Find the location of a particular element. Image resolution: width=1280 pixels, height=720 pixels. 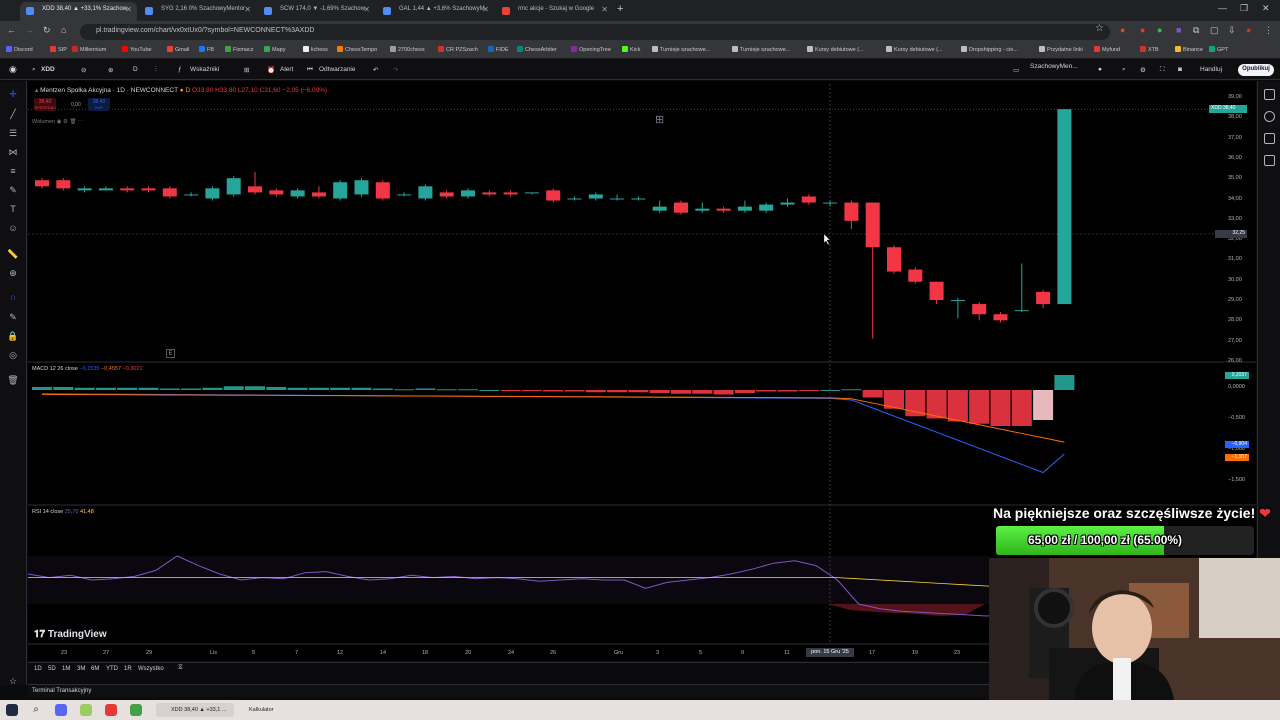

macd-axis-label: −1,500 is located at coordinates (1236, 480).